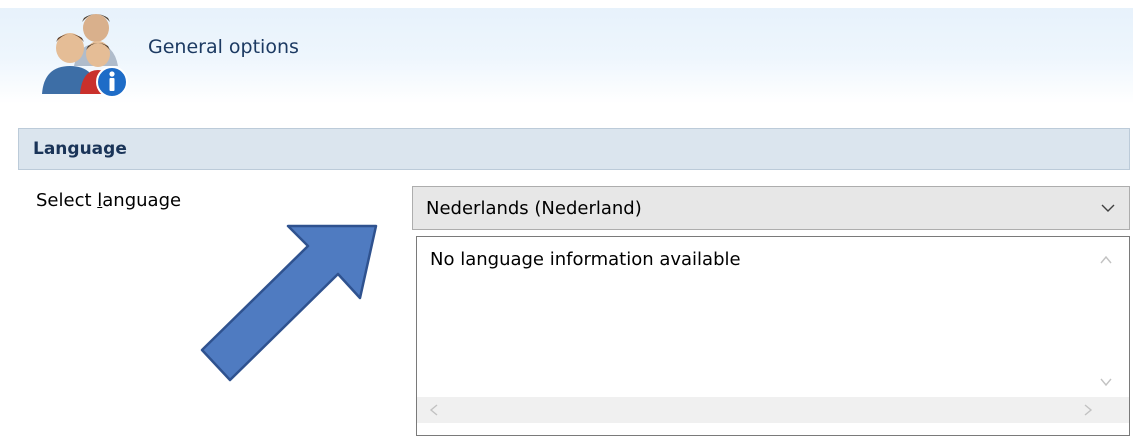 This screenshot has height=436, width=1133. Describe the element at coordinates (1106, 260) in the screenshot. I see `scroll-up-icon` at that location.